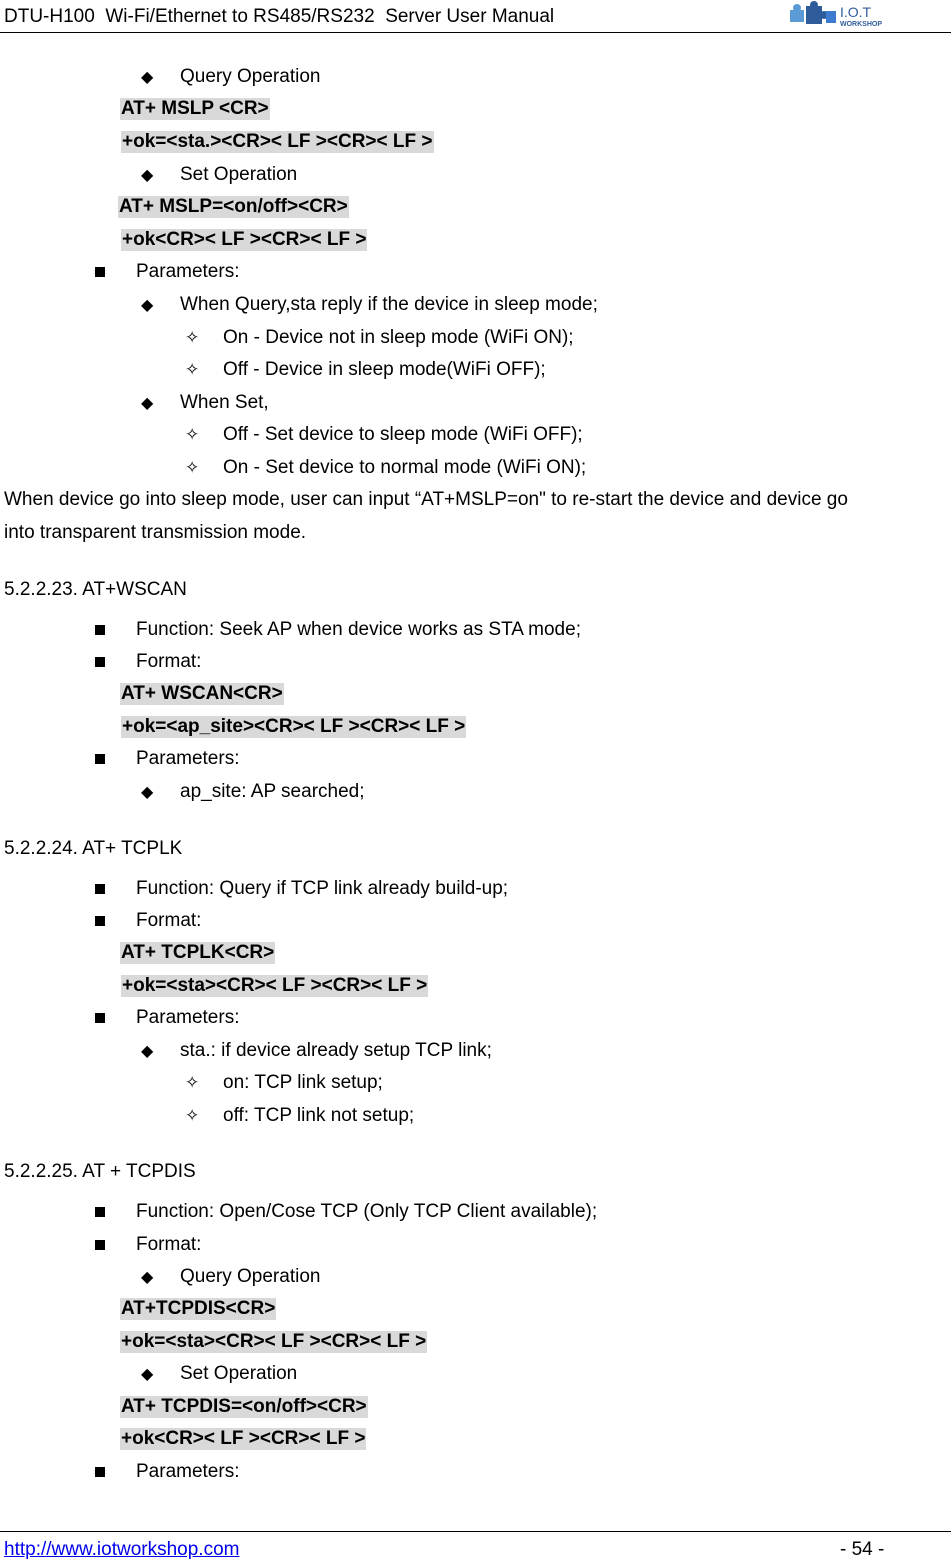  I want to click on section-heading-tcplk: 5.2.2.24. AT+ TCPLK, so click(93, 848).